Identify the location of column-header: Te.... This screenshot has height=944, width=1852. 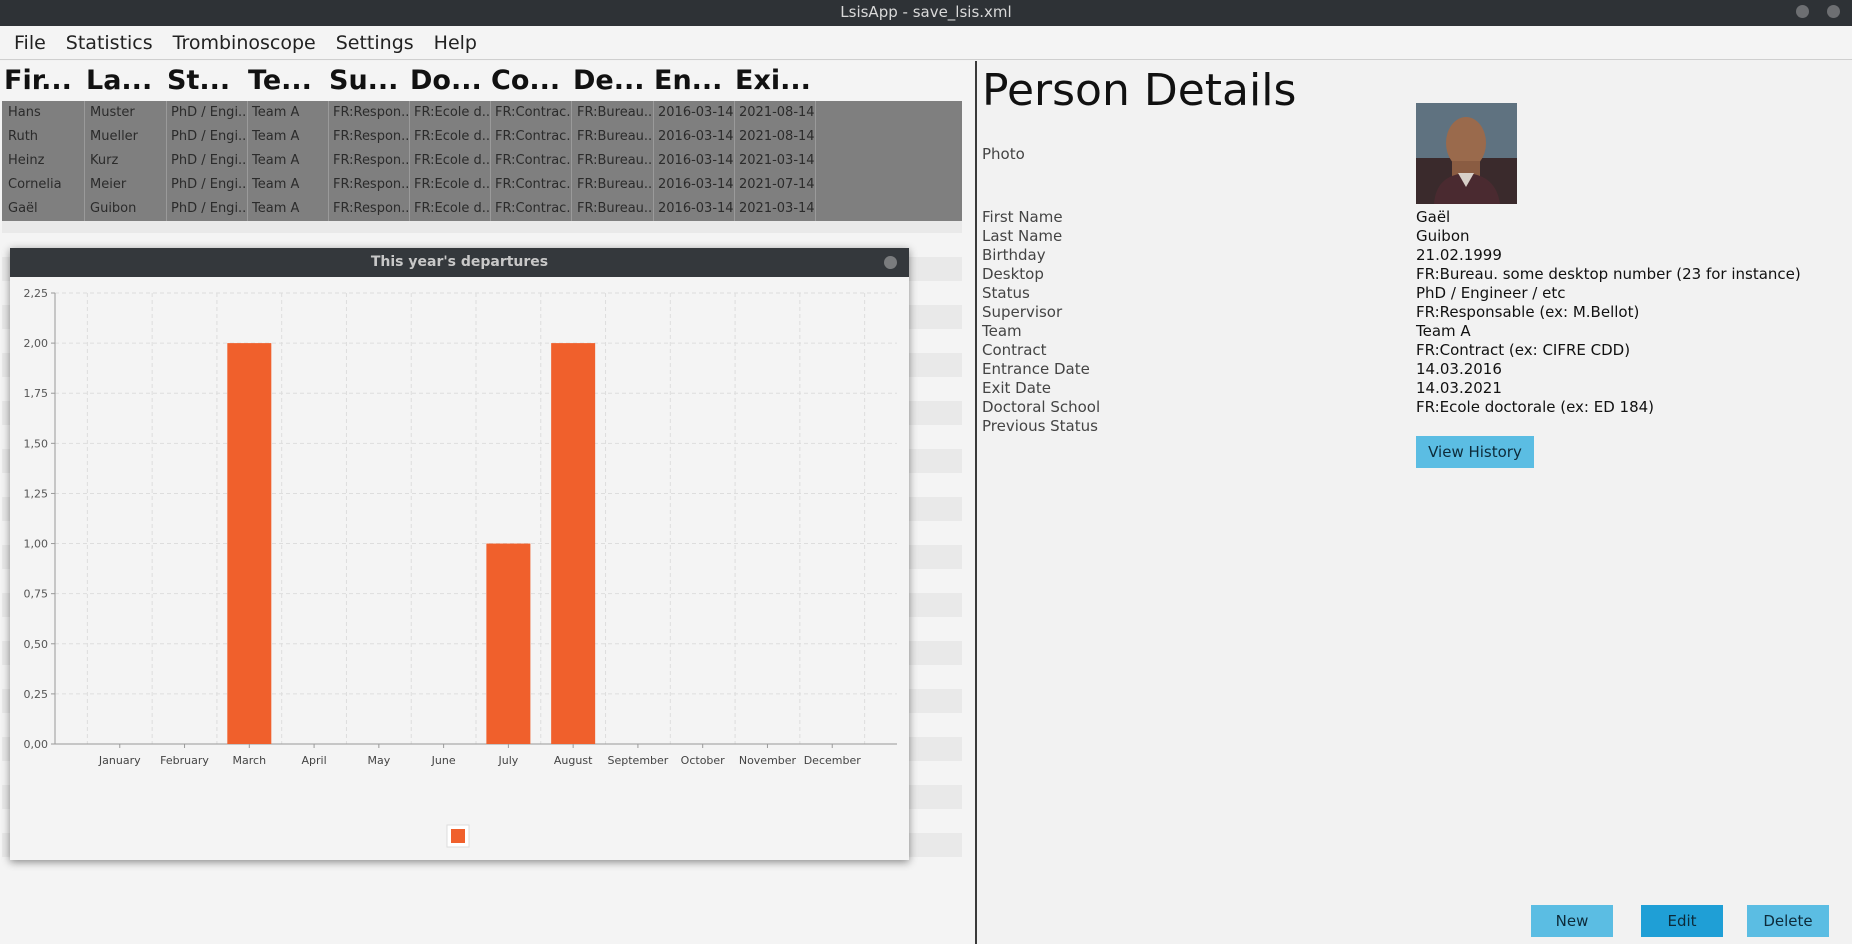
(287, 80).